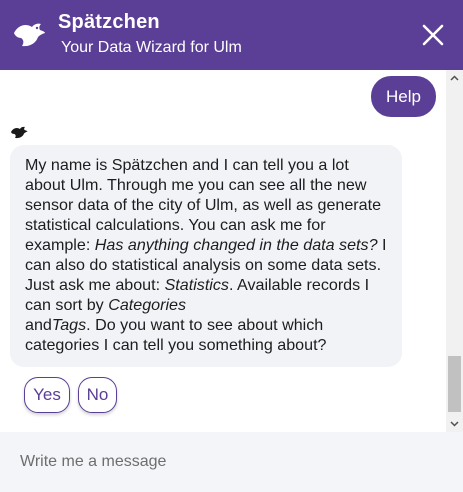 This screenshot has width=463, height=492. I want to click on bot-keyword-statistics: Statistics, so click(196, 285).